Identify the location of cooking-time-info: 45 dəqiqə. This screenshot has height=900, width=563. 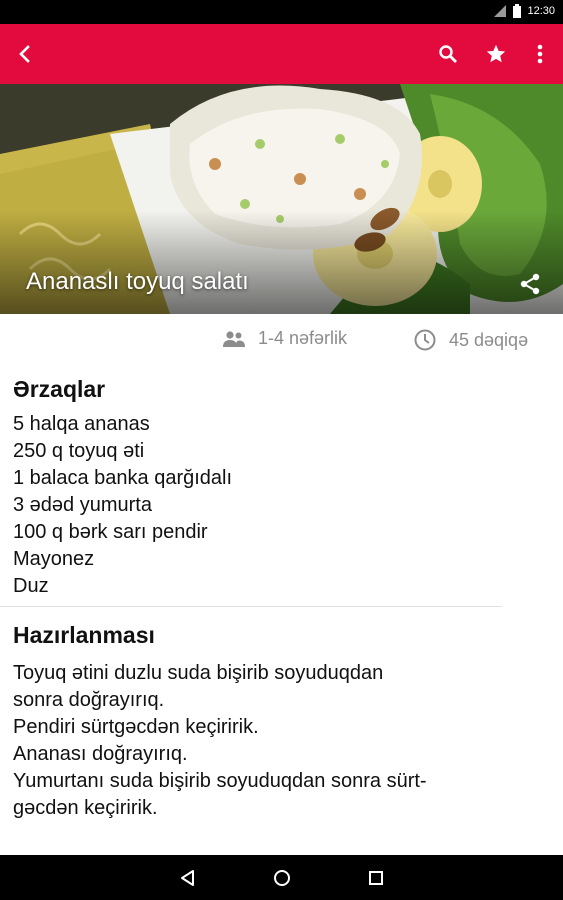
(470, 340).